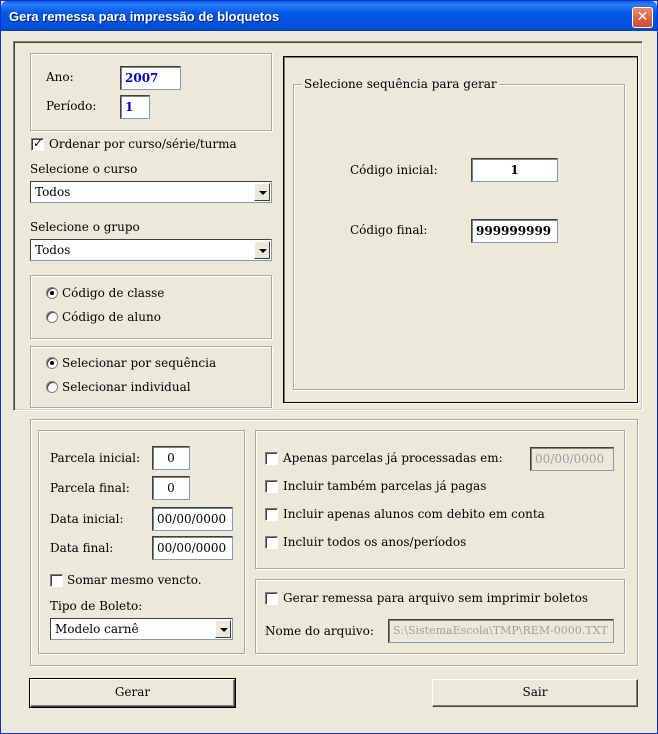 The image size is (658, 734). What do you see at coordinates (52, 387) in the screenshot?
I see `selecionar-individual-radio` at bounding box center [52, 387].